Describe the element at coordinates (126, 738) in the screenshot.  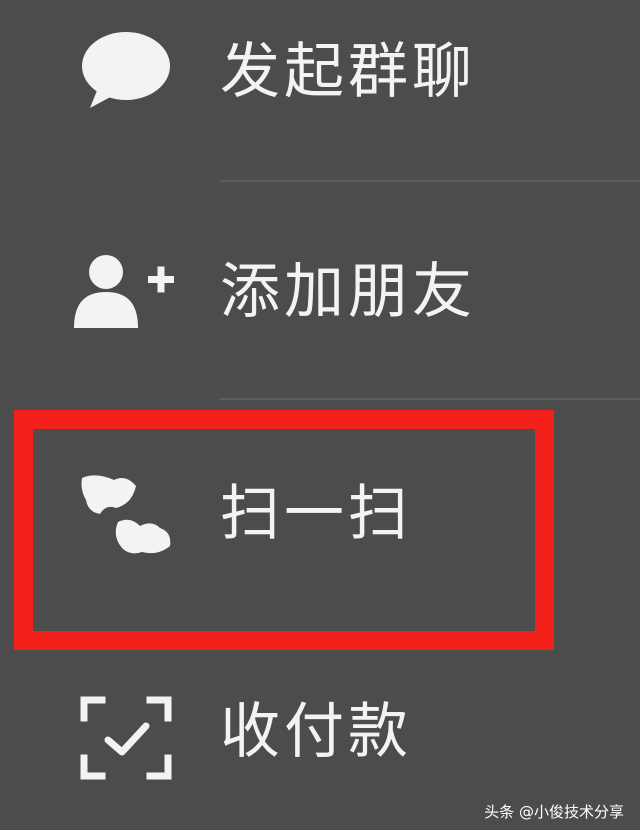
I see `money-scan-icon` at that location.